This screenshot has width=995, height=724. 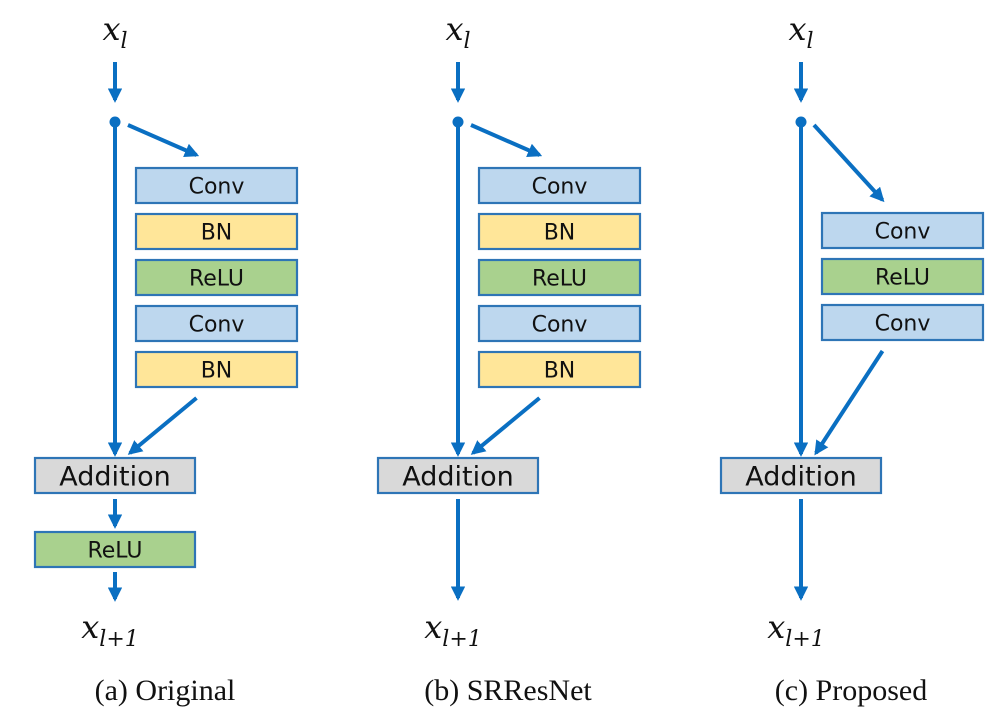 What do you see at coordinates (851, 690) in the screenshot?
I see `caption-c: (c) Proposed` at bounding box center [851, 690].